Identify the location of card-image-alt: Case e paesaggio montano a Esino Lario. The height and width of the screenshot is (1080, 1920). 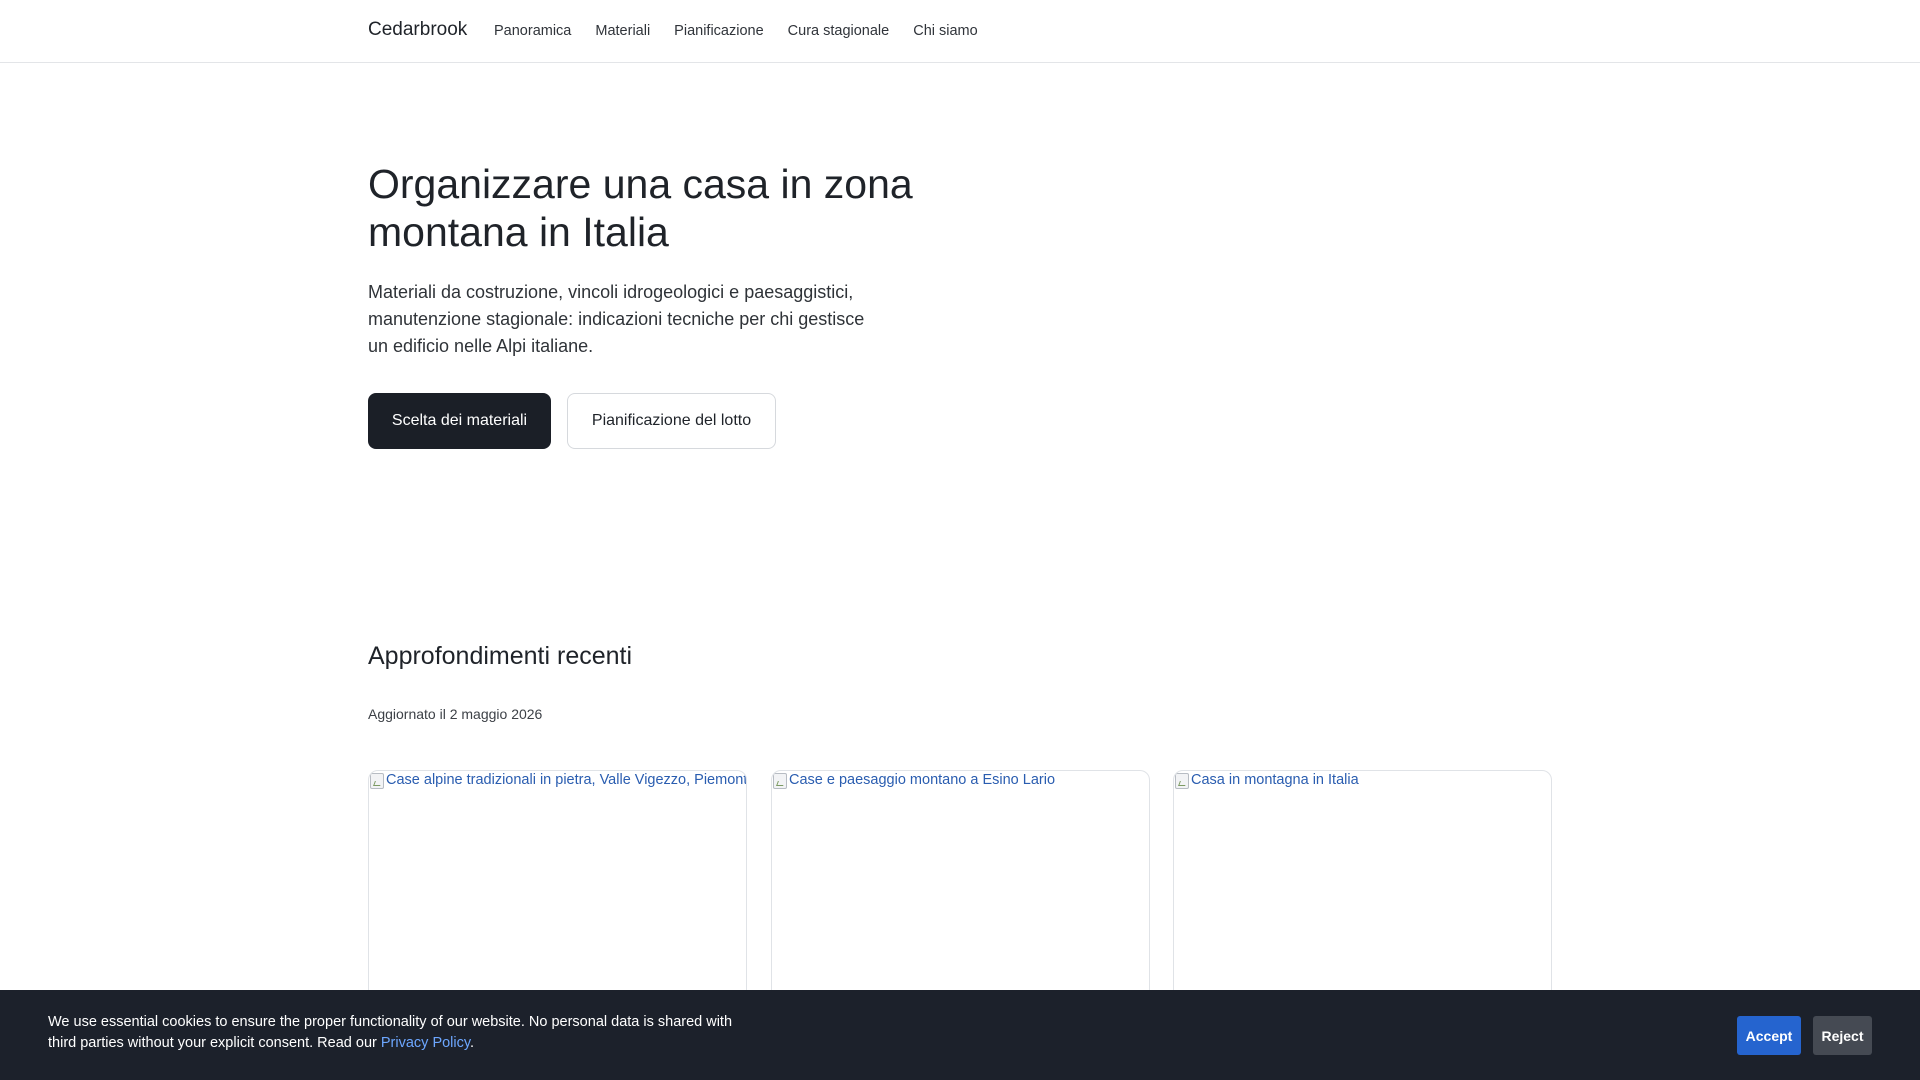
(922, 780).